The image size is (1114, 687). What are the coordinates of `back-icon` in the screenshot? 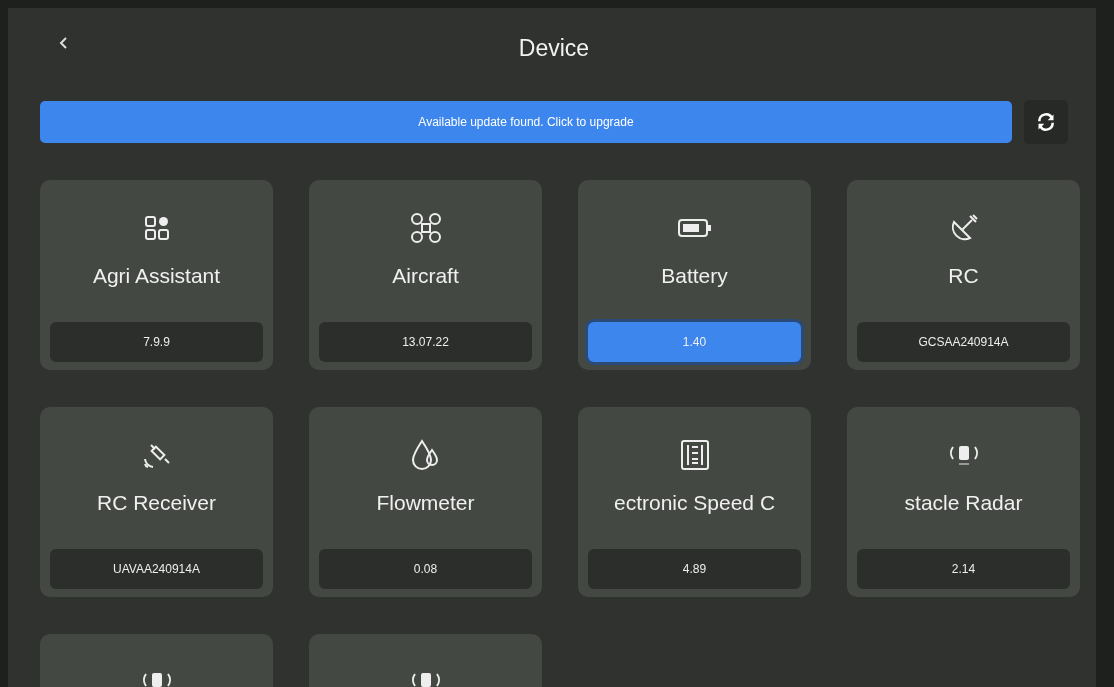 It's located at (63, 43).